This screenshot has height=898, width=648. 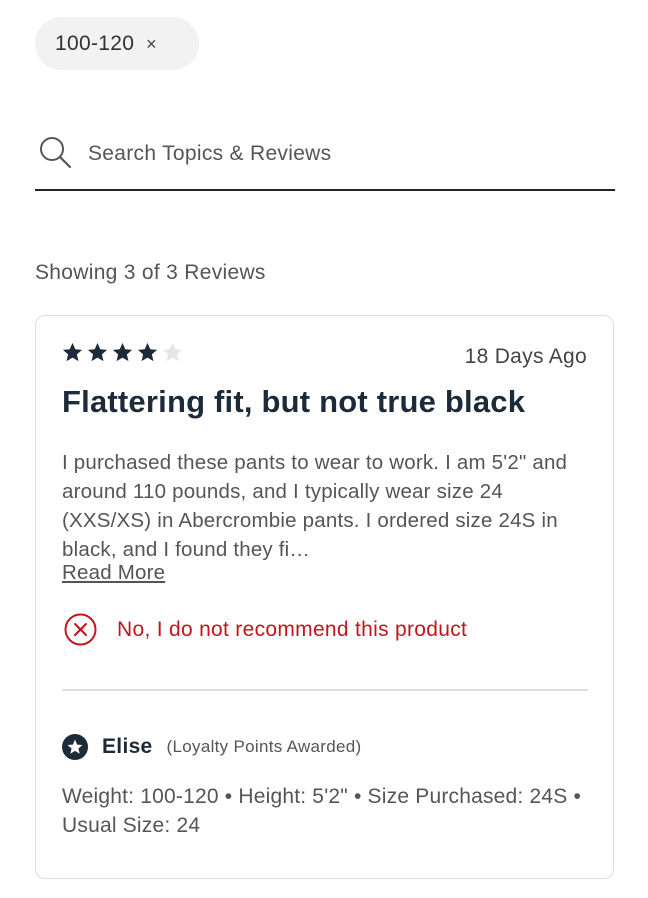 What do you see at coordinates (264, 746) in the screenshot?
I see `reviewer-badge: (Loyalty Points Awarded)` at bounding box center [264, 746].